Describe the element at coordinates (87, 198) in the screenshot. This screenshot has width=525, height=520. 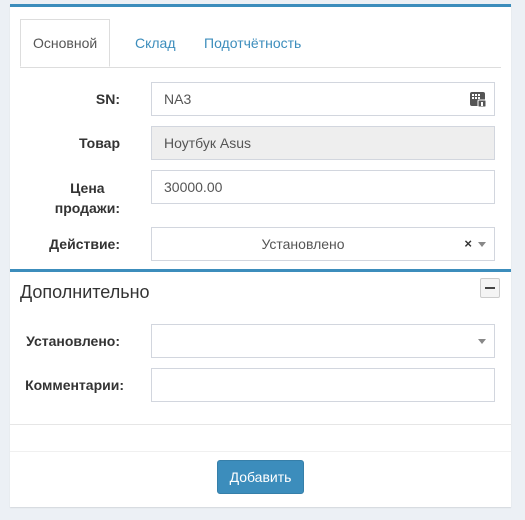
I see `price-label: Цена продажи:` at that location.